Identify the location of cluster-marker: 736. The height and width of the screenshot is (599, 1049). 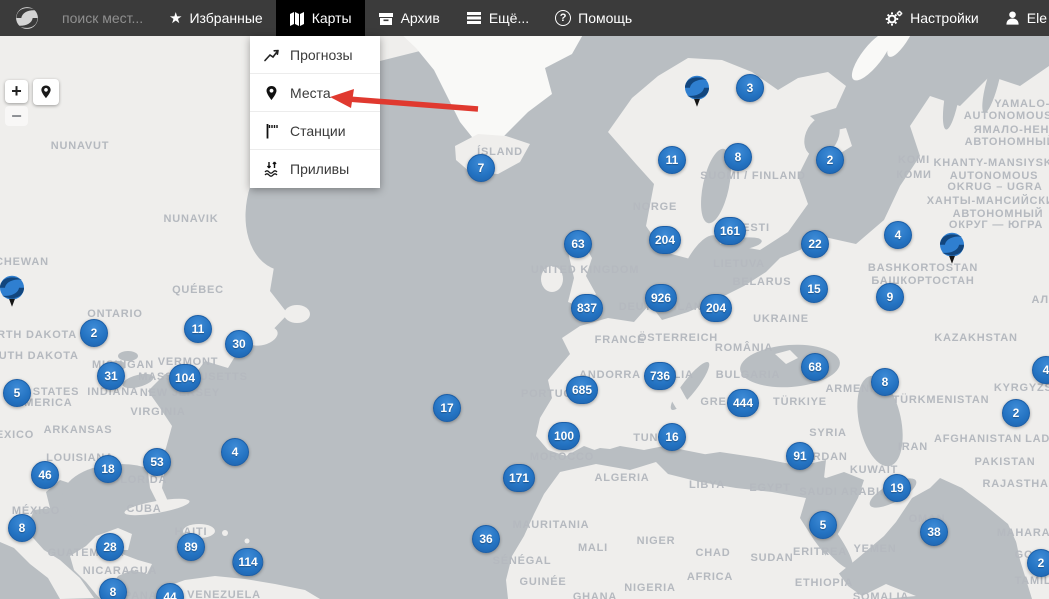
(660, 376).